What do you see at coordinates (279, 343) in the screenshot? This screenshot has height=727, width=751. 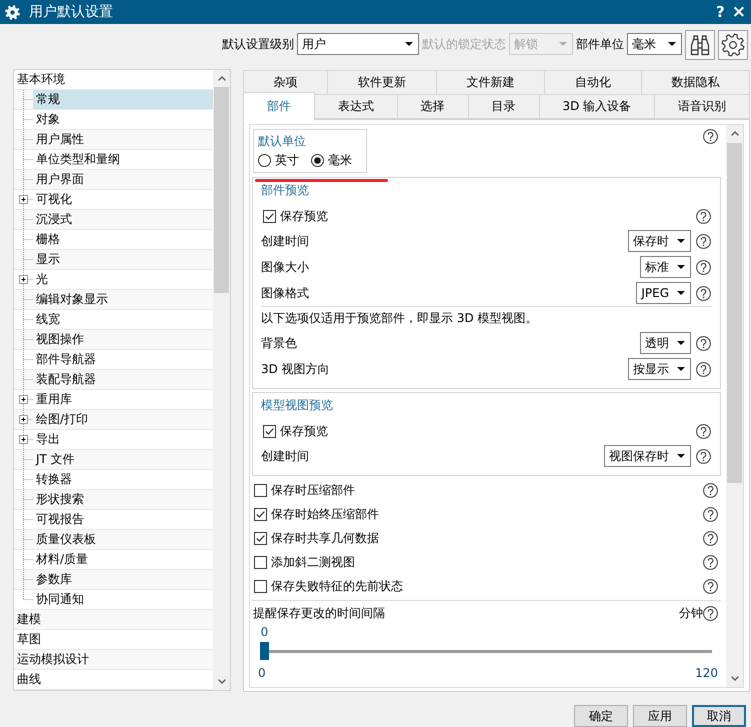 I see `field-label: 背景色` at bounding box center [279, 343].